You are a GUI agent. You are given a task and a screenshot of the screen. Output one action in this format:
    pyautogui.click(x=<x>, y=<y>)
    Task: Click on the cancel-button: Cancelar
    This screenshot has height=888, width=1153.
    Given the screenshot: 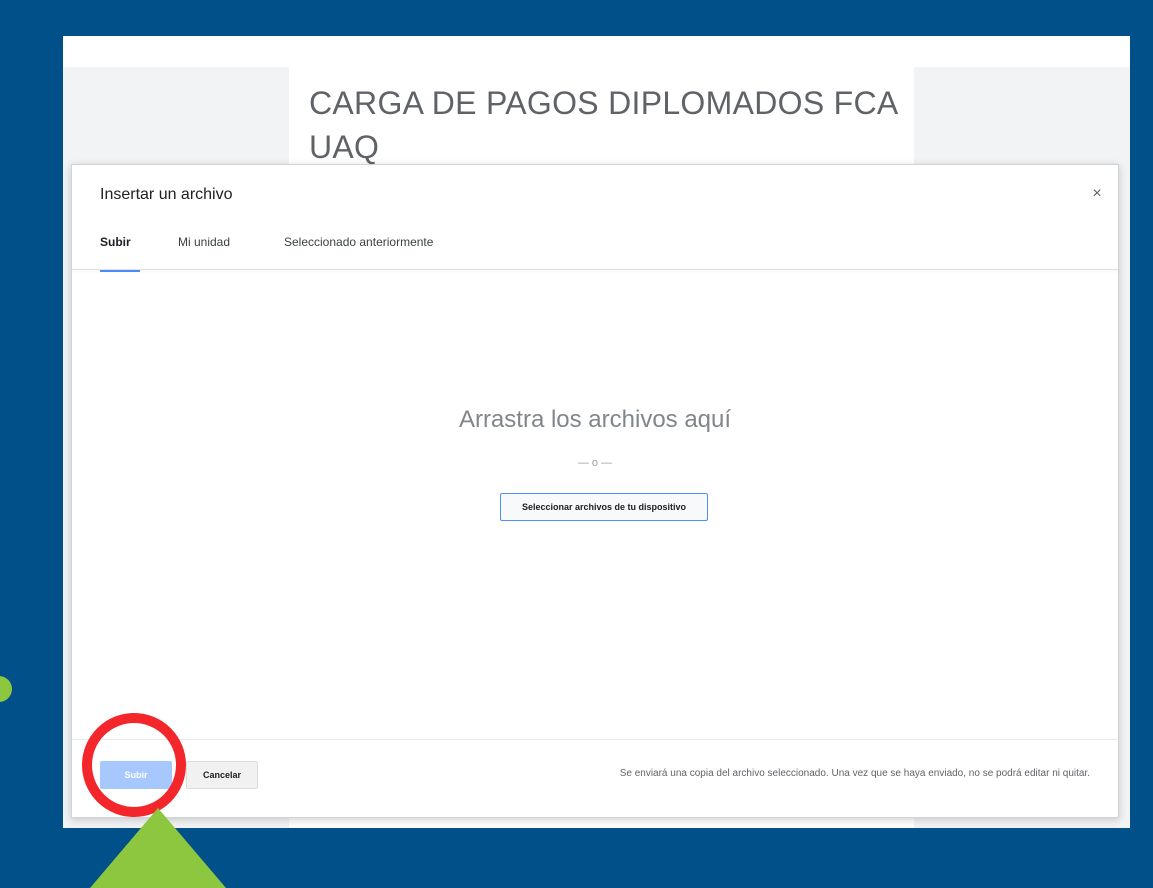 What is the action you would take?
    pyautogui.click(x=222, y=775)
    